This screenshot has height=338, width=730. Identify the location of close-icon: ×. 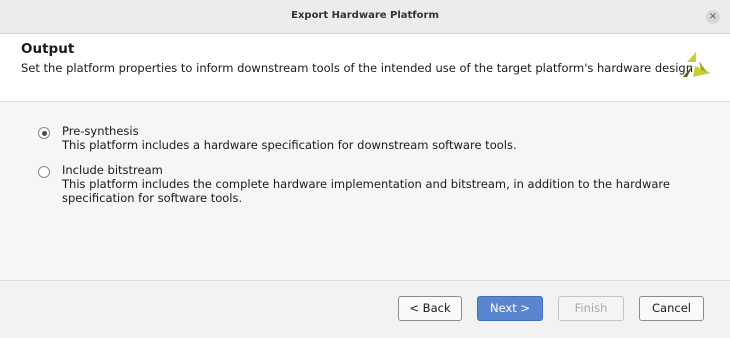
(713, 17).